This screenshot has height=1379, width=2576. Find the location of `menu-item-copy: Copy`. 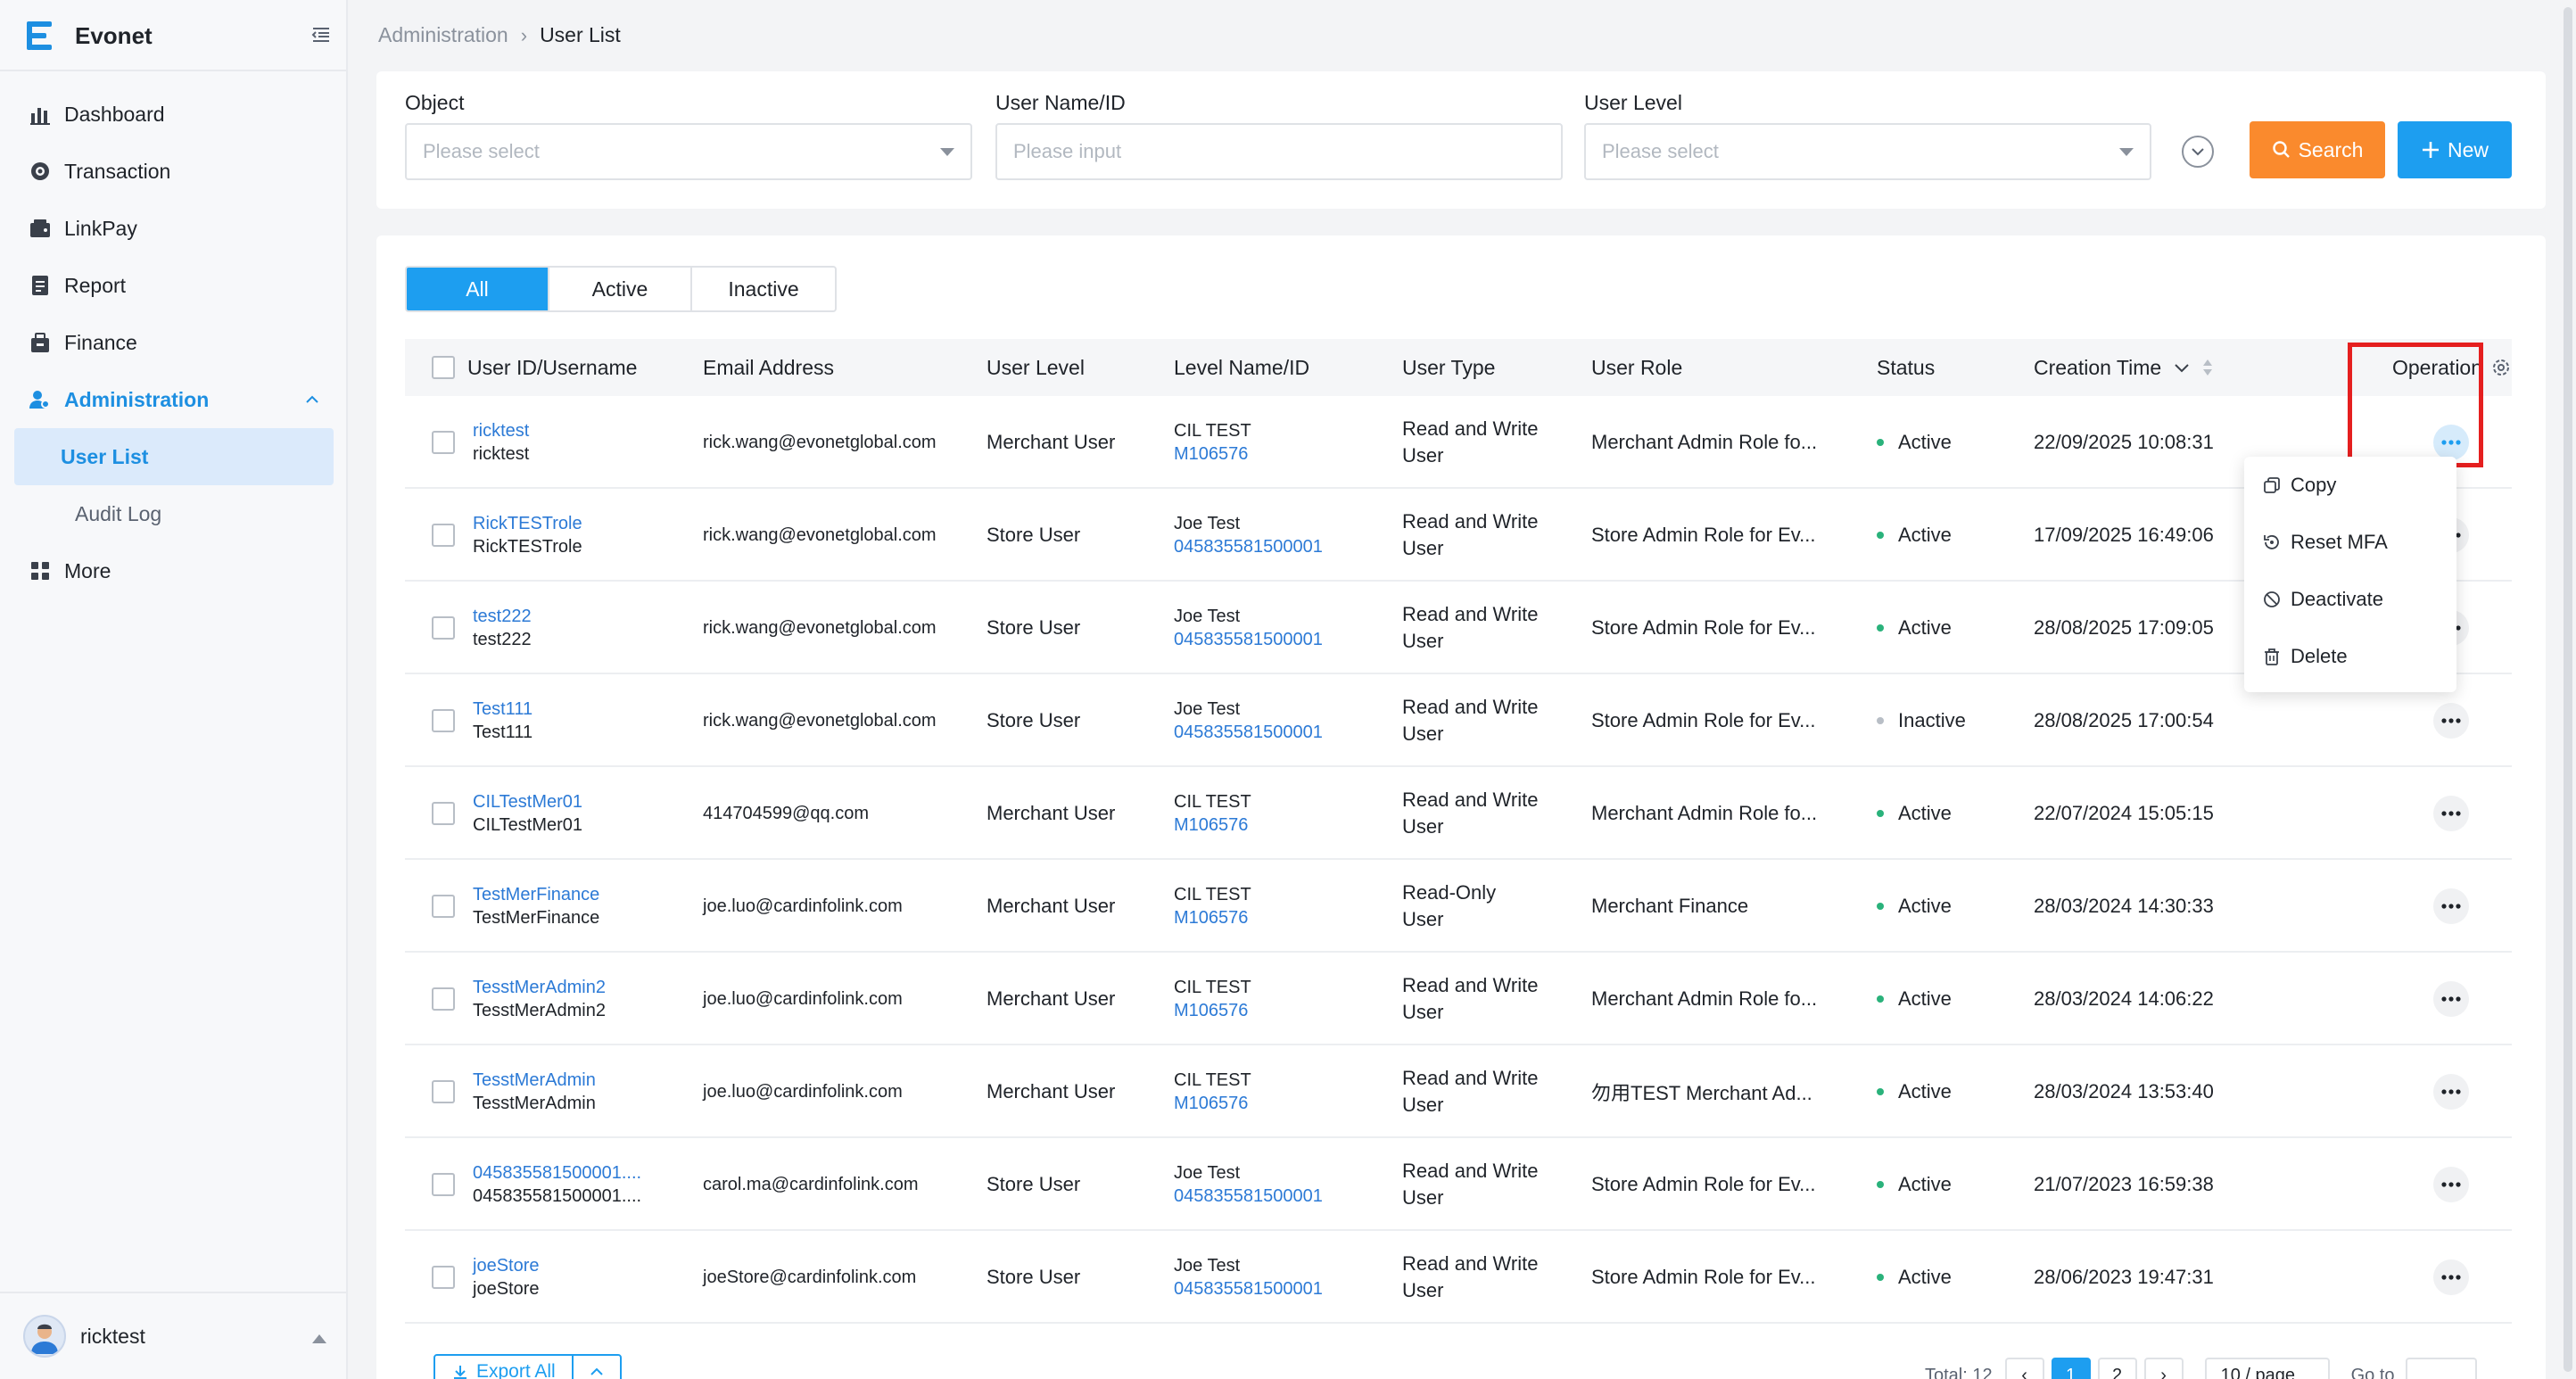

menu-item-copy: Copy is located at coordinates (2350, 485).